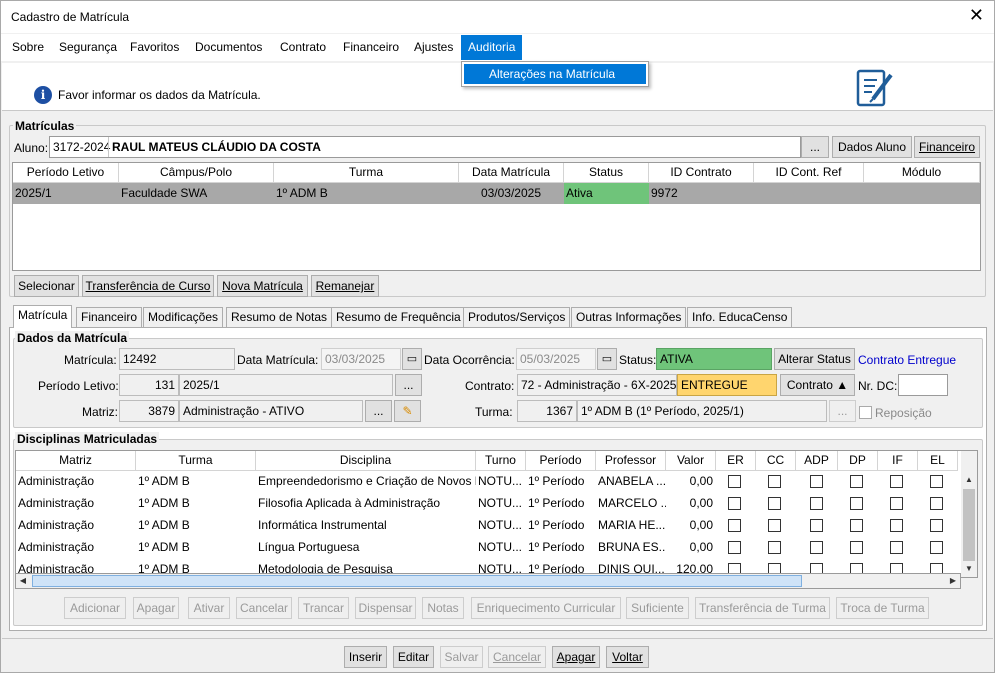 Image resolution: width=995 pixels, height=673 pixels. I want to click on col-er: ER, so click(736, 461).